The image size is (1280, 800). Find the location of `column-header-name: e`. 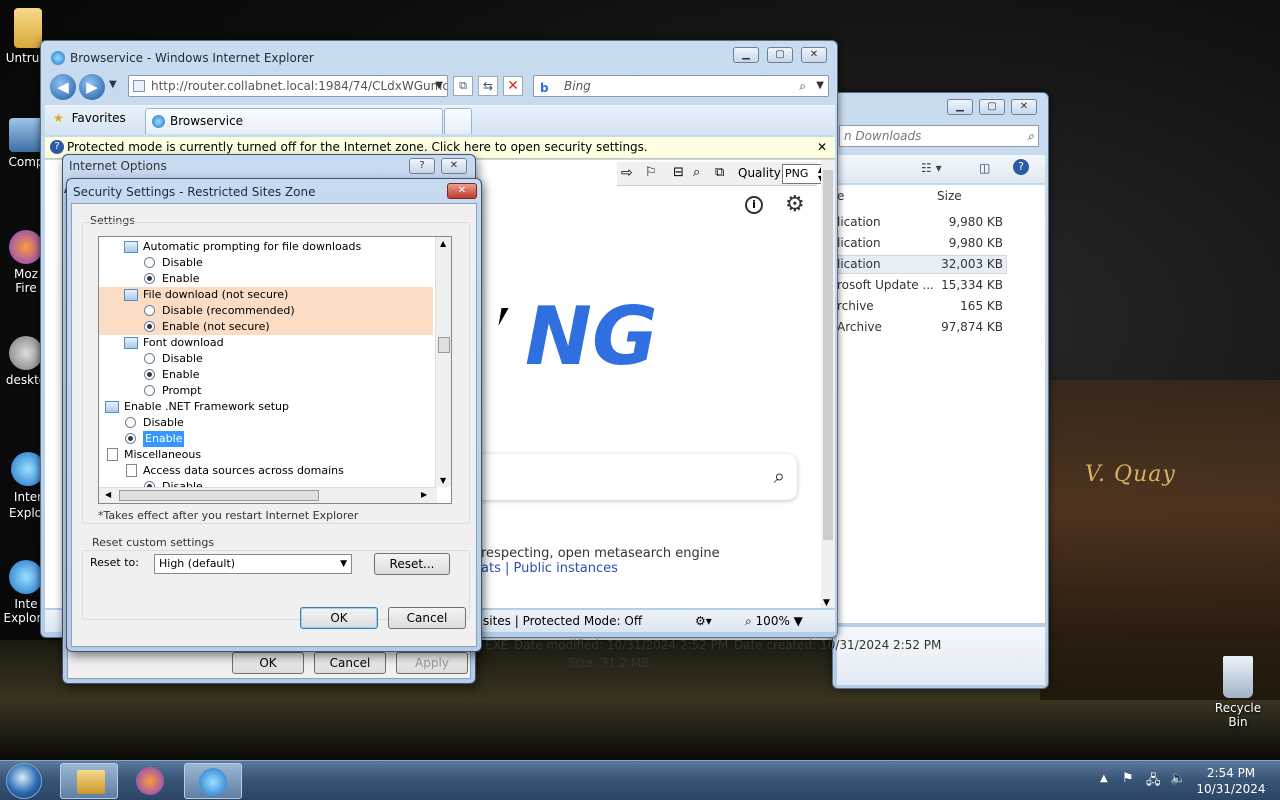

column-header-name: e is located at coordinates (840, 196).